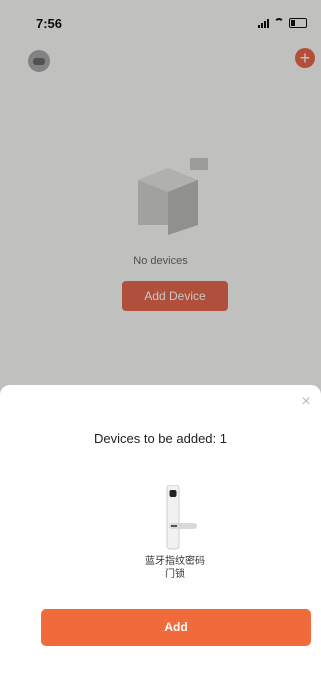  Describe the element at coordinates (175, 568) in the screenshot. I see `device-name: 蓝牙指纹密码 门锁` at that location.